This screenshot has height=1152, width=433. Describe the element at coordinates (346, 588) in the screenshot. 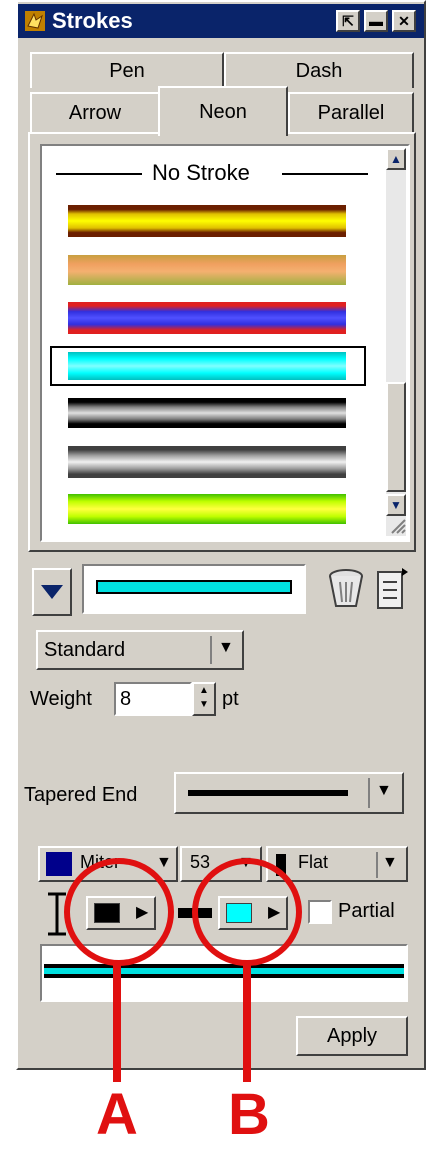

I see `trash-icon` at that location.